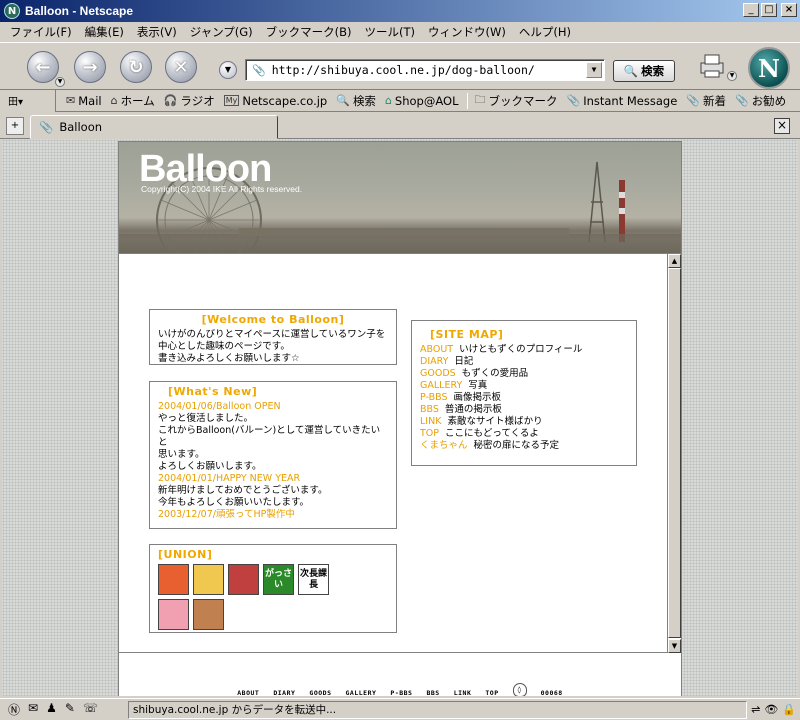  I want to click on menu-view: 表示(V), so click(157, 32).